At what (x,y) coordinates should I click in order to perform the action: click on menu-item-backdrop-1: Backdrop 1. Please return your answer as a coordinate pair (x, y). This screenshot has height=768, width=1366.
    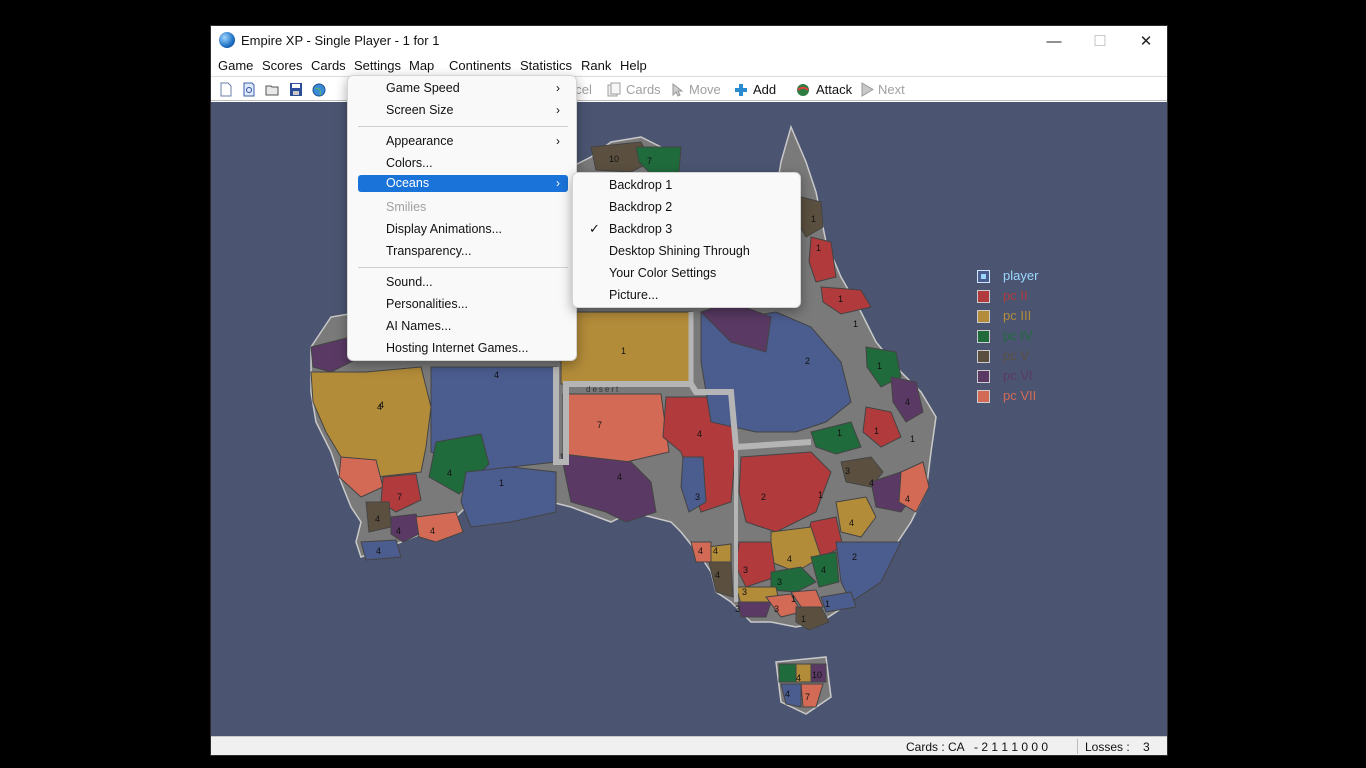
    Looking at the image, I should click on (686, 185).